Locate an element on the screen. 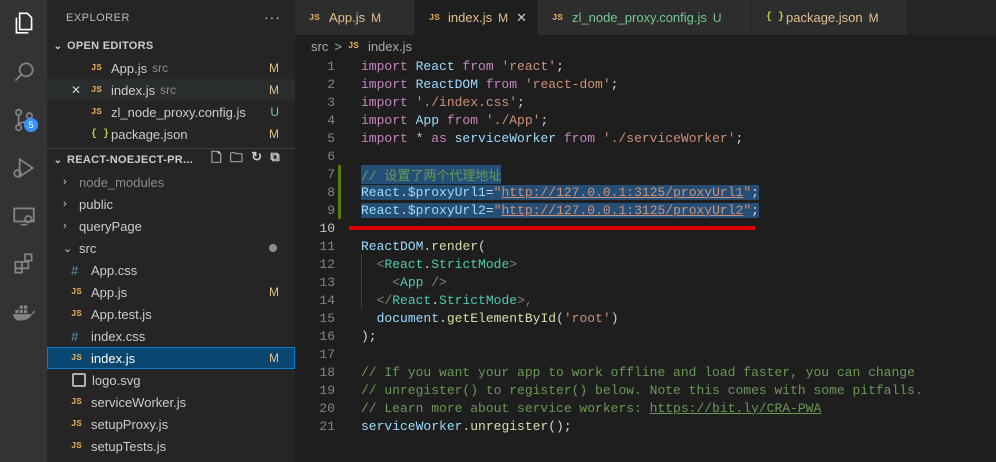 The image size is (996, 462). tab-app-js: JS App.js M is located at coordinates (355, 17).